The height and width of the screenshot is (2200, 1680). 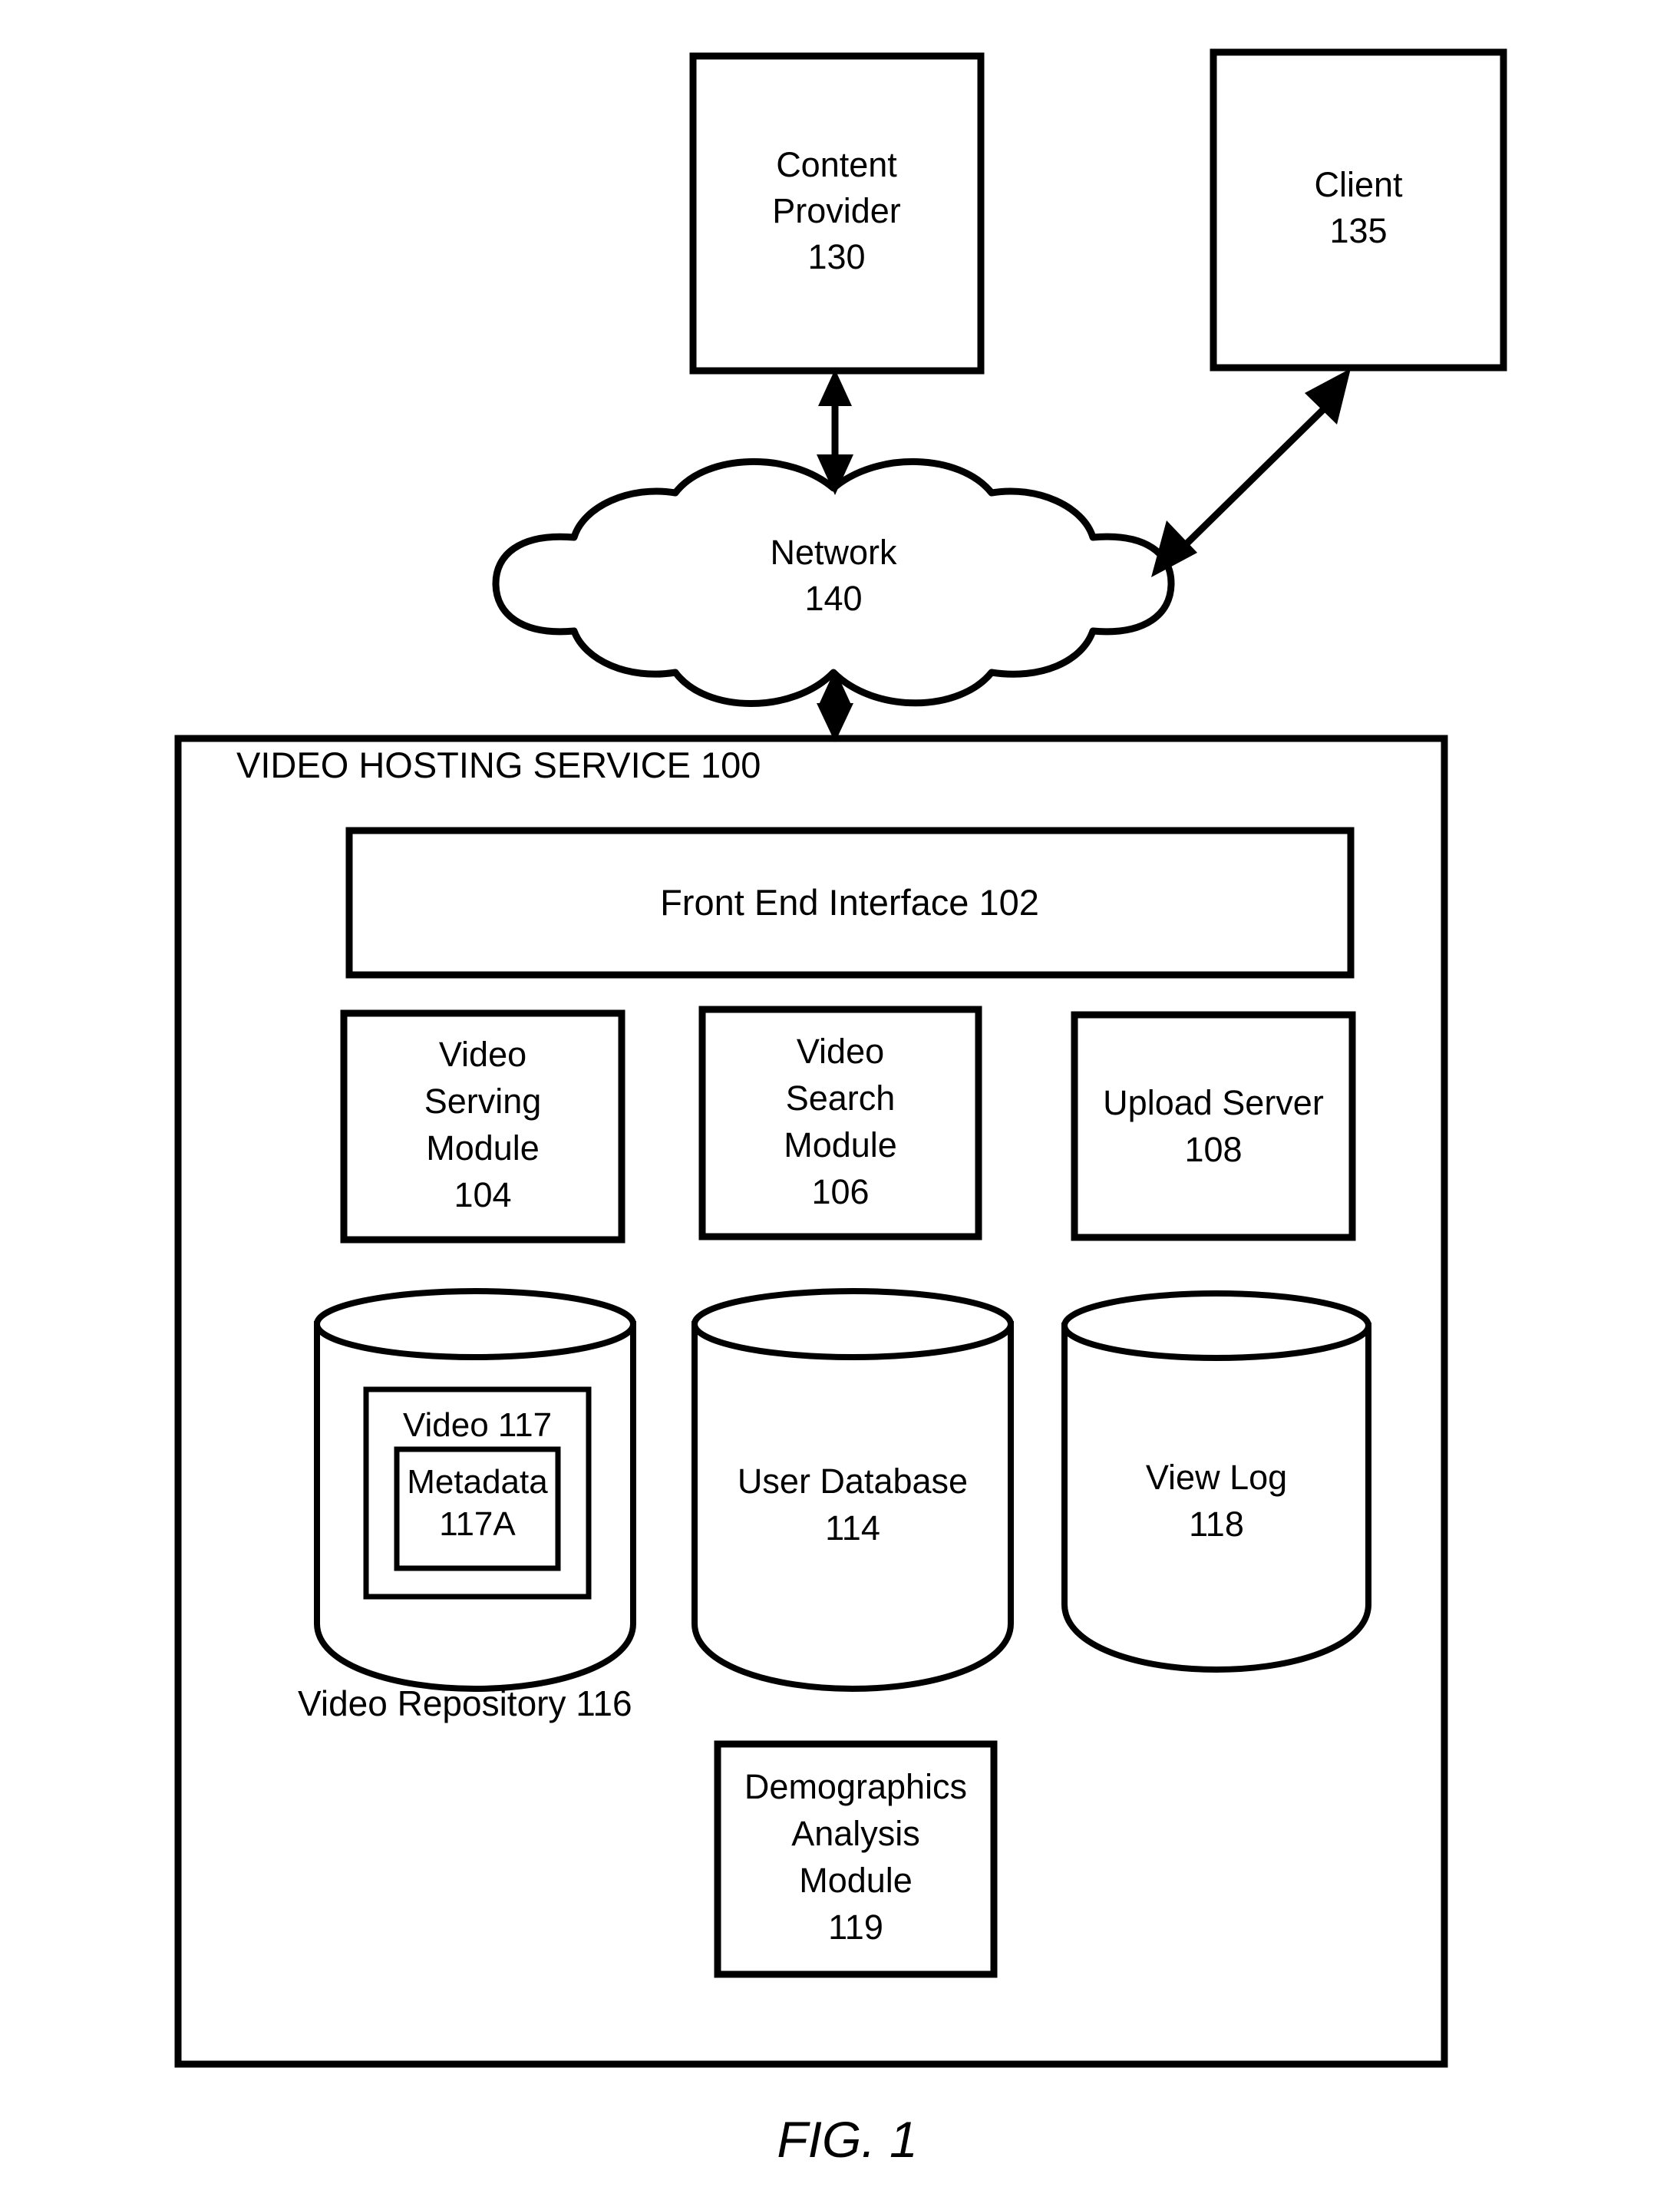 I want to click on view-log-cylinder-top, so click(x=1216, y=1326).